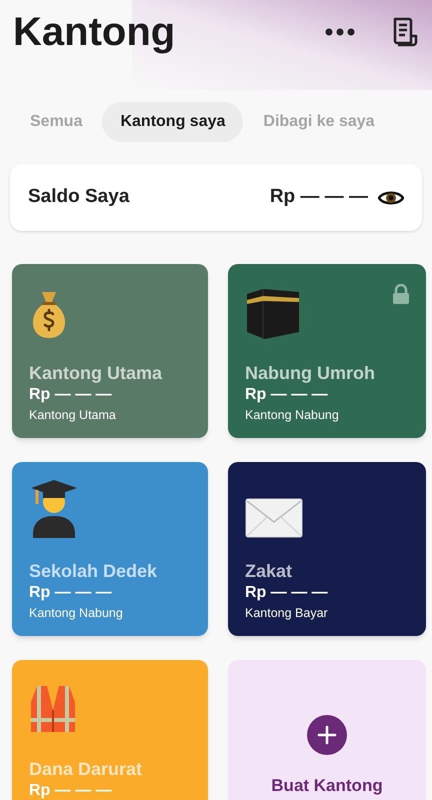 The width and height of the screenshot is (432, 800). Describe the element at coordinates (327, 351) in the screenshot. I see `pocket-card: Nabung Umroh Rp — — — Kantong Nabung` at that location.